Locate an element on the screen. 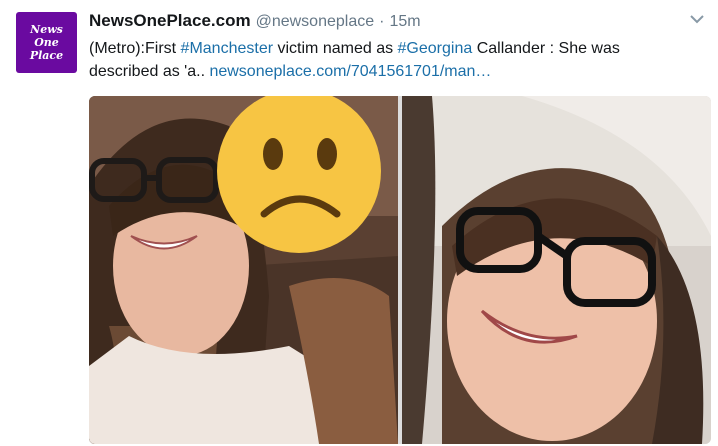 The width and height of the screenshot is (718, 446). tweet-header: NewsOnePlace.com @newsoneplace · 15m is located at coordinates (255, 22).